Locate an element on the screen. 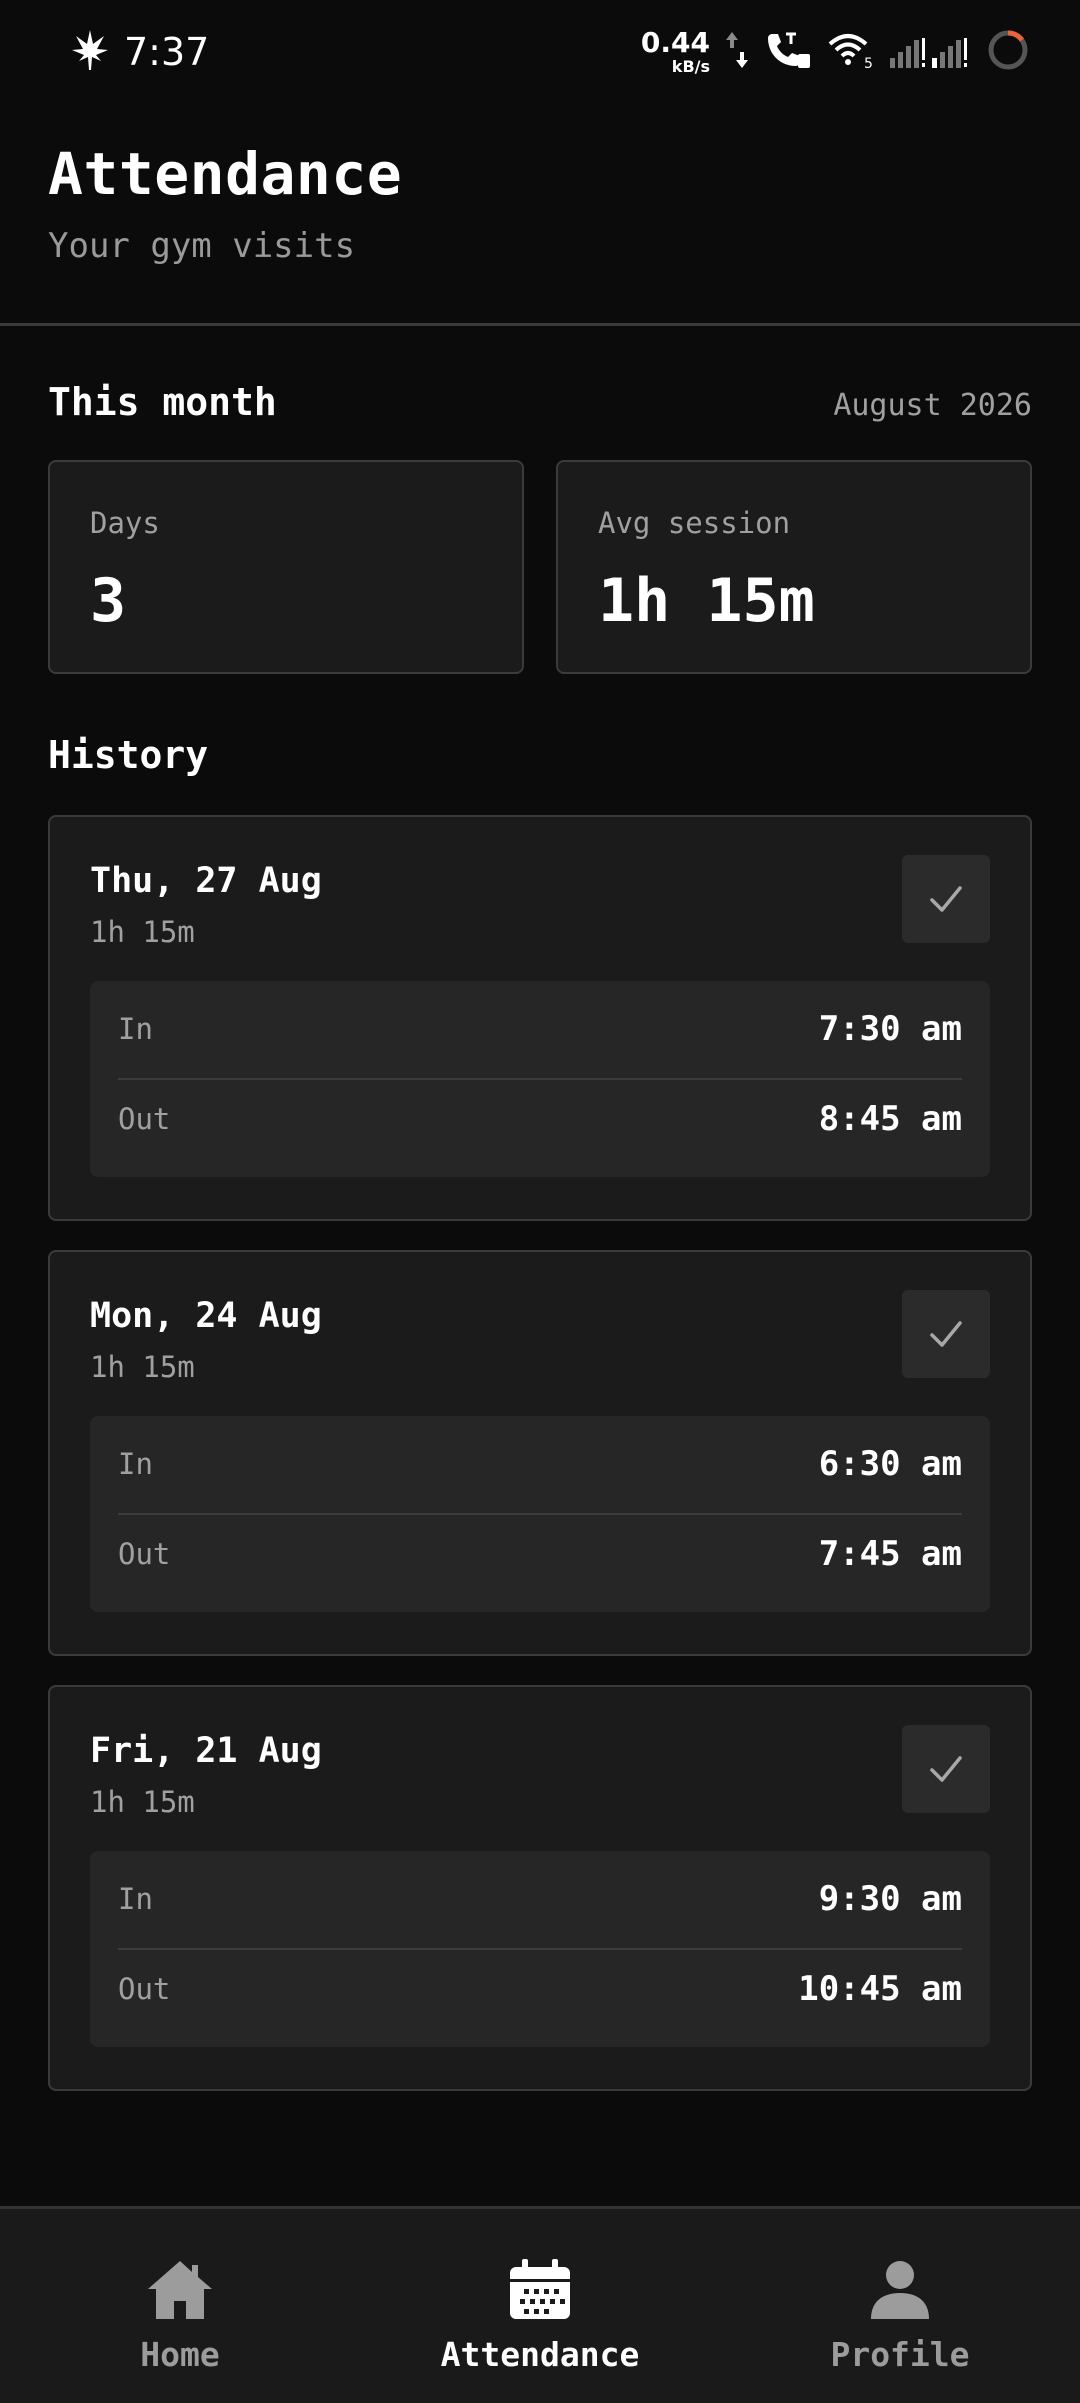 The width and height of the screenshot is (1080, 2403). visit-date: Thu, 27 Aug is located at coordinates (206, 881).